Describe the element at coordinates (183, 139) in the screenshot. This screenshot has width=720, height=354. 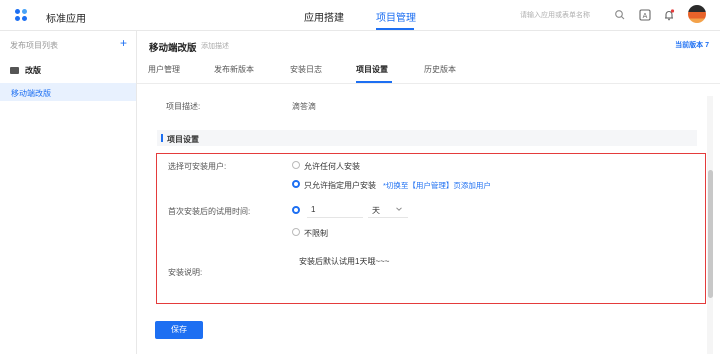
I see `section-title: 项目设置` at that location.